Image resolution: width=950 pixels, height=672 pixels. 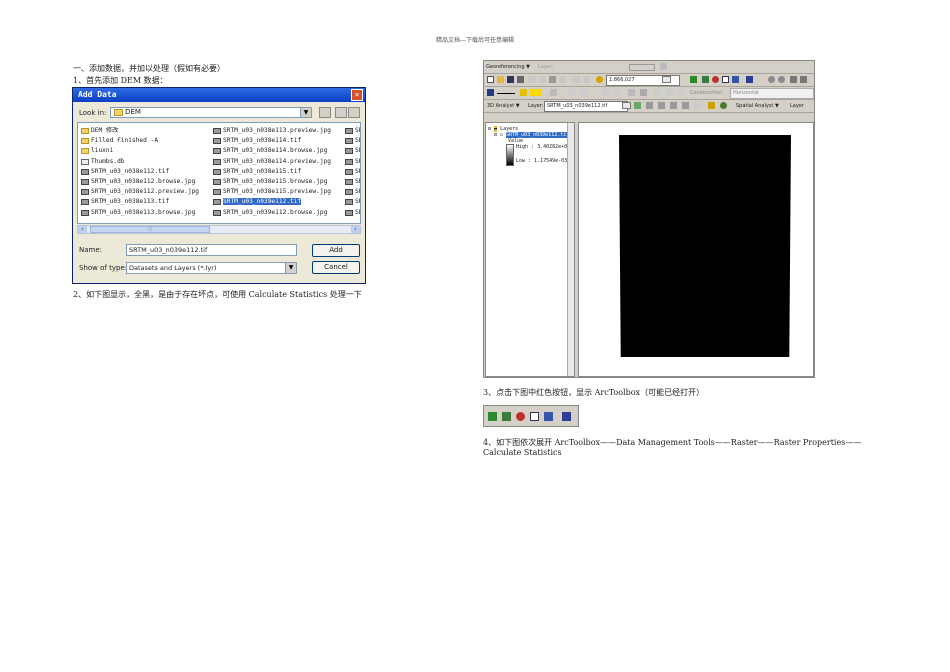 I want to click on interpolate-line-icon, so click(x=697, y=105).